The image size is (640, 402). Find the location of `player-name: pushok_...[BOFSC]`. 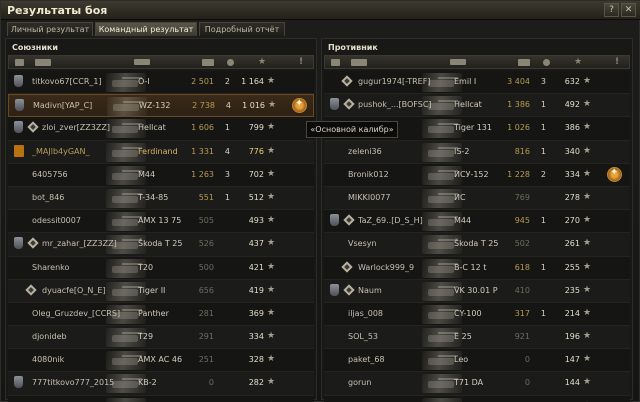

player-name: pushok_...[BOFSC] is located at coordinates (395, 104).